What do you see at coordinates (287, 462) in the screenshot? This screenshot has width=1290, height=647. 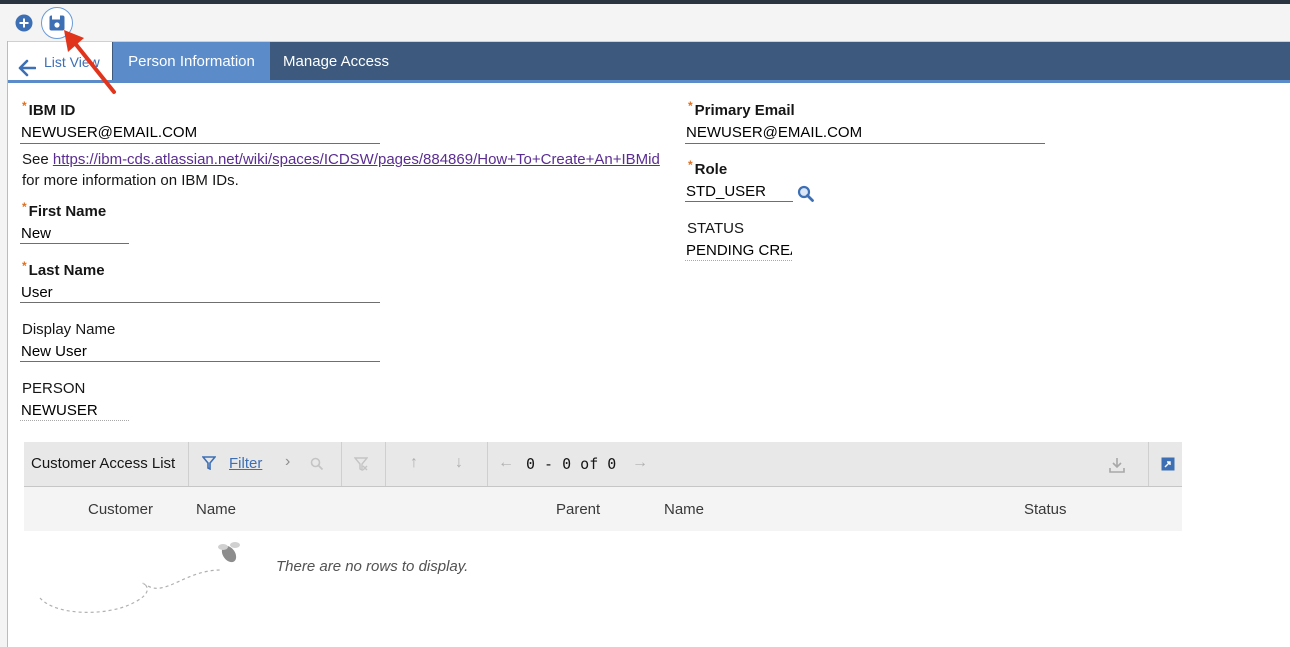 I see `chevron-right-icon: ›` at bounding box center [287, 462].